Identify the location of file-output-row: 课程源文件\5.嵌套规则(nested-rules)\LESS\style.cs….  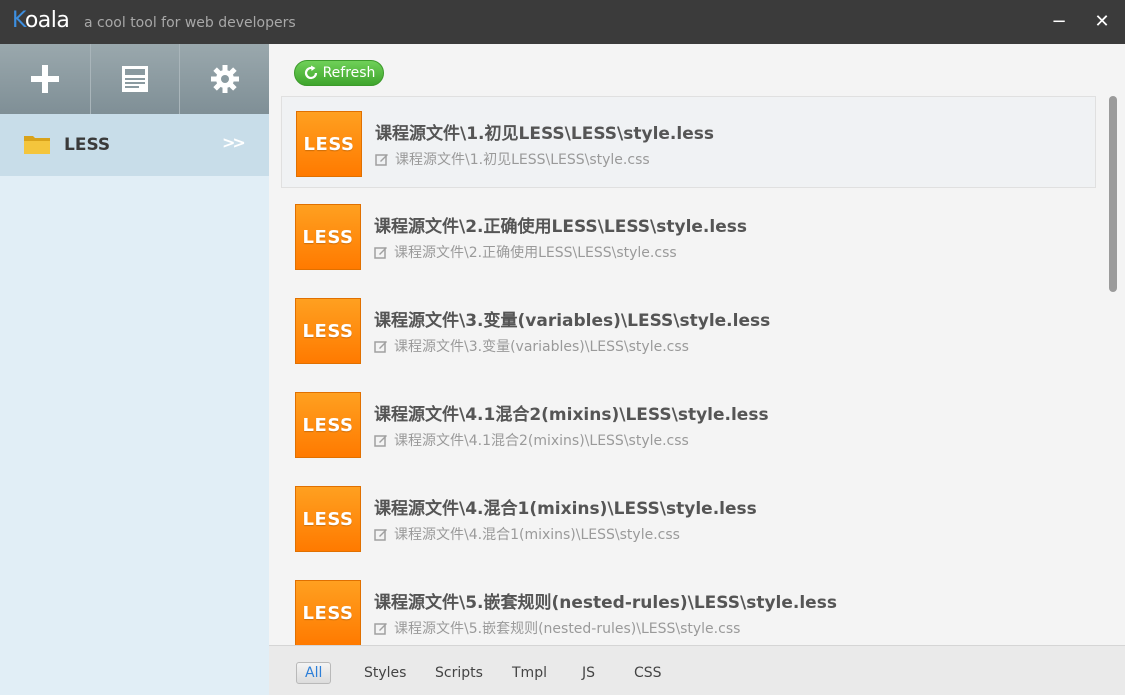
(557, 628).